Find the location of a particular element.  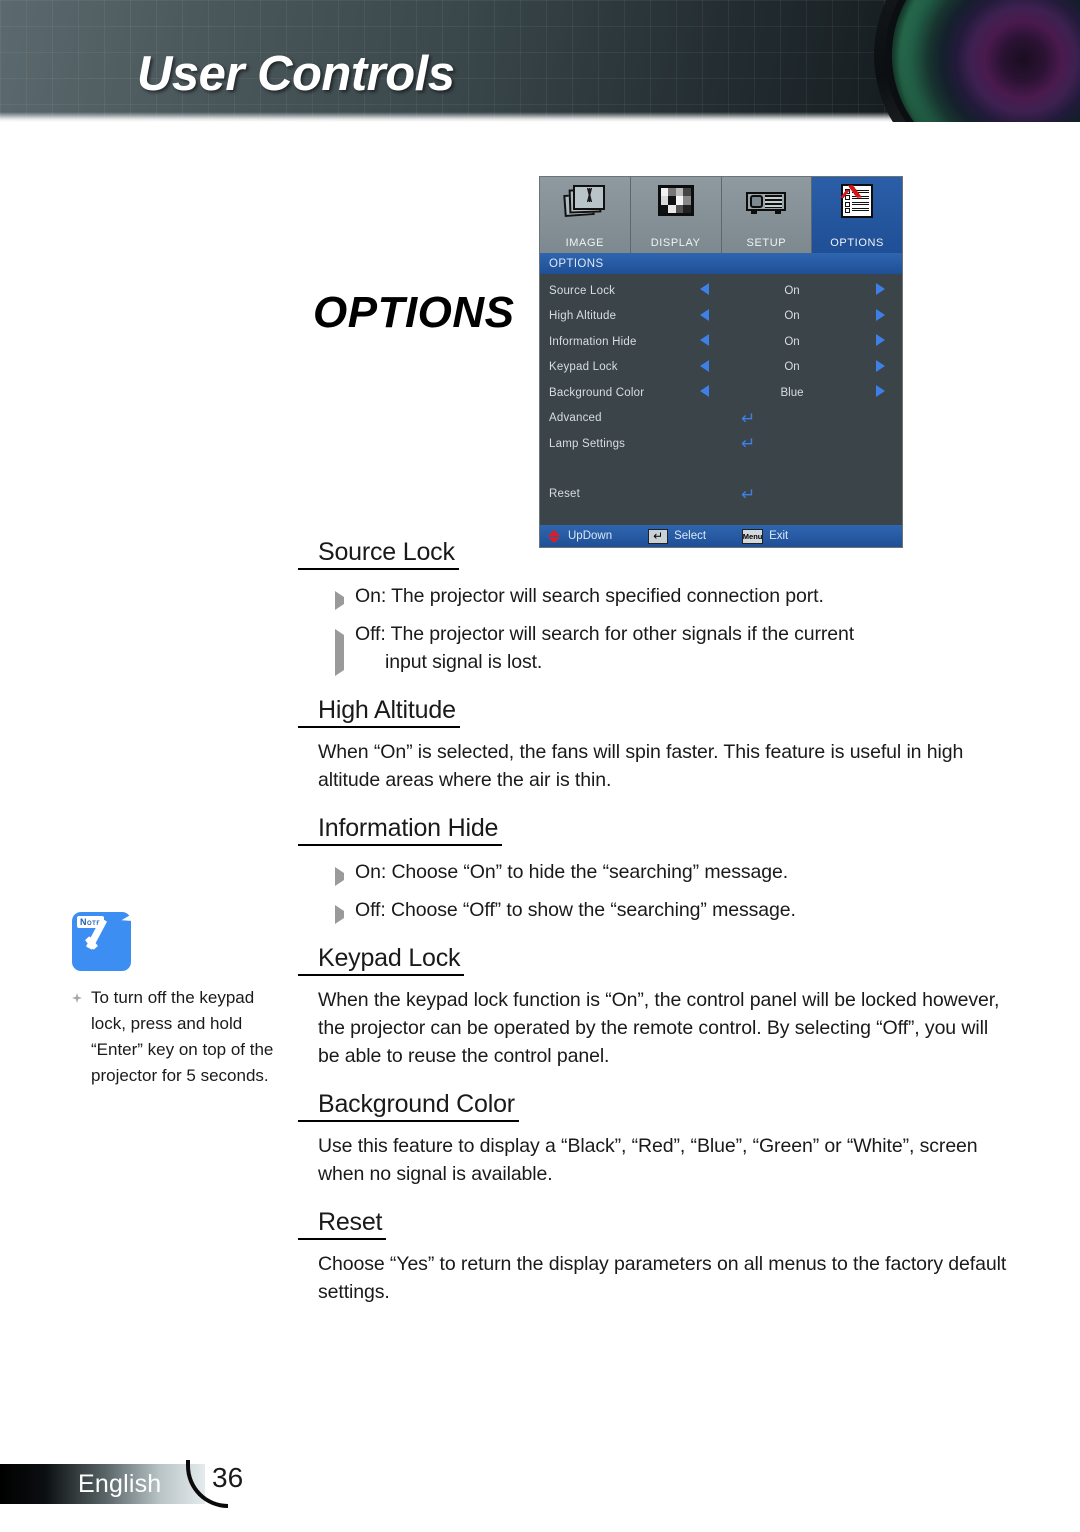

osd-row-source-lock: Source Lock On is located at coordinates (721, 291).